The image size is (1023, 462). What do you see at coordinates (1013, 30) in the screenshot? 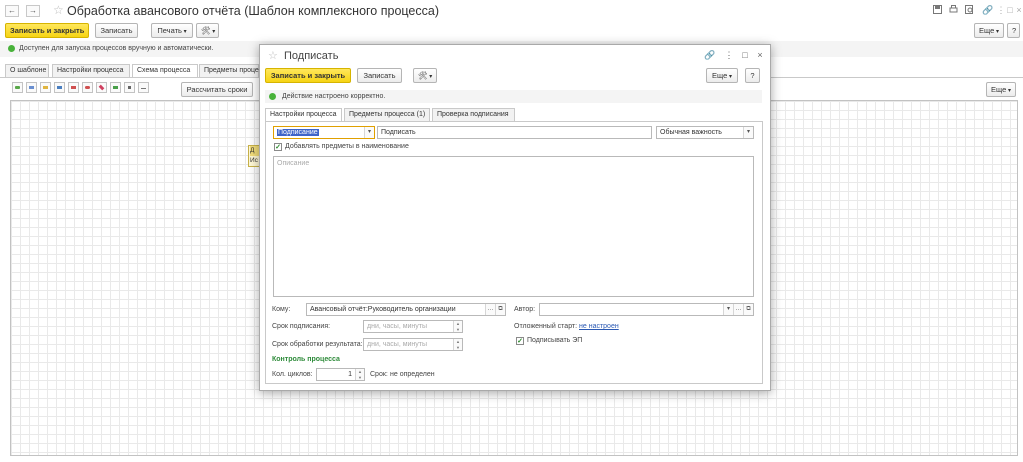
I see `help-button: ?` at bounding box center [1013, 30].